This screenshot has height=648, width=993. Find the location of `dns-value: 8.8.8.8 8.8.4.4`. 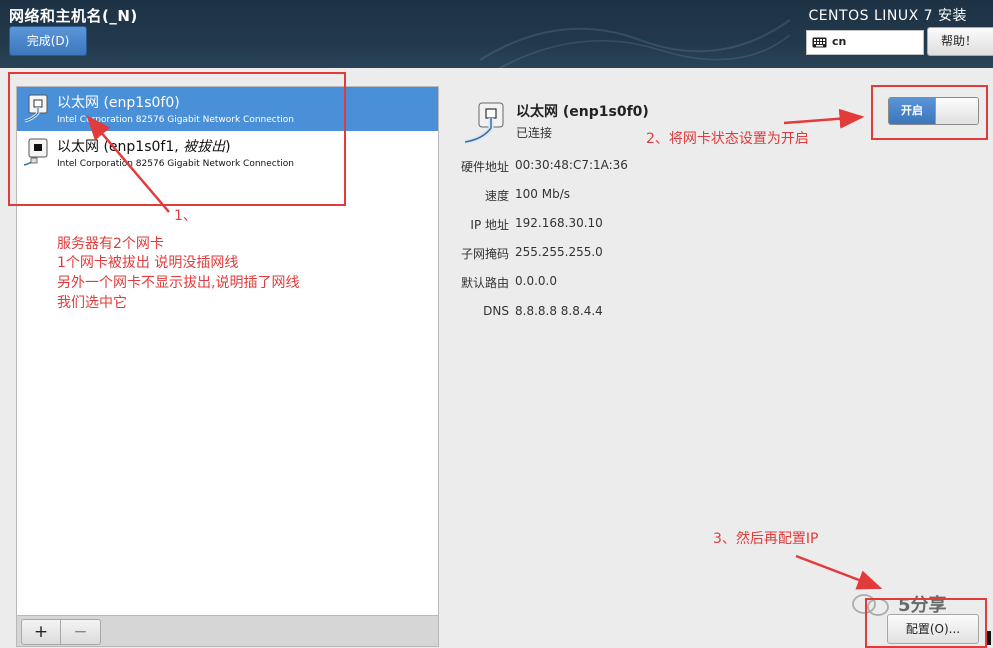

dns-value: 8.8.8.8 8.8.4.4 is located at coordinates (559, 311).